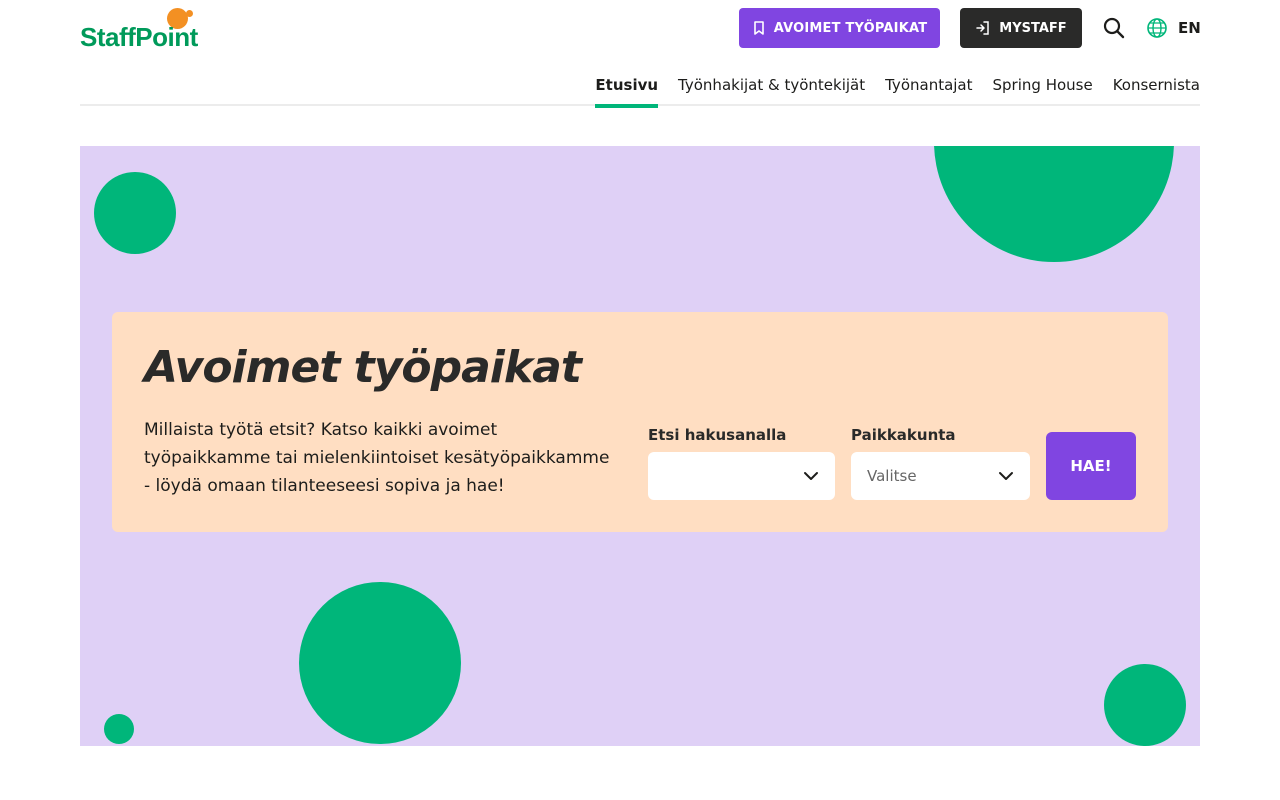 Image resolution: width=1280 pixels, height=800 pixels. Describe the element at coordinates (928, 86) in the screenshot. I see `nav-item-tyonantajat: Työnantajat` at that location.